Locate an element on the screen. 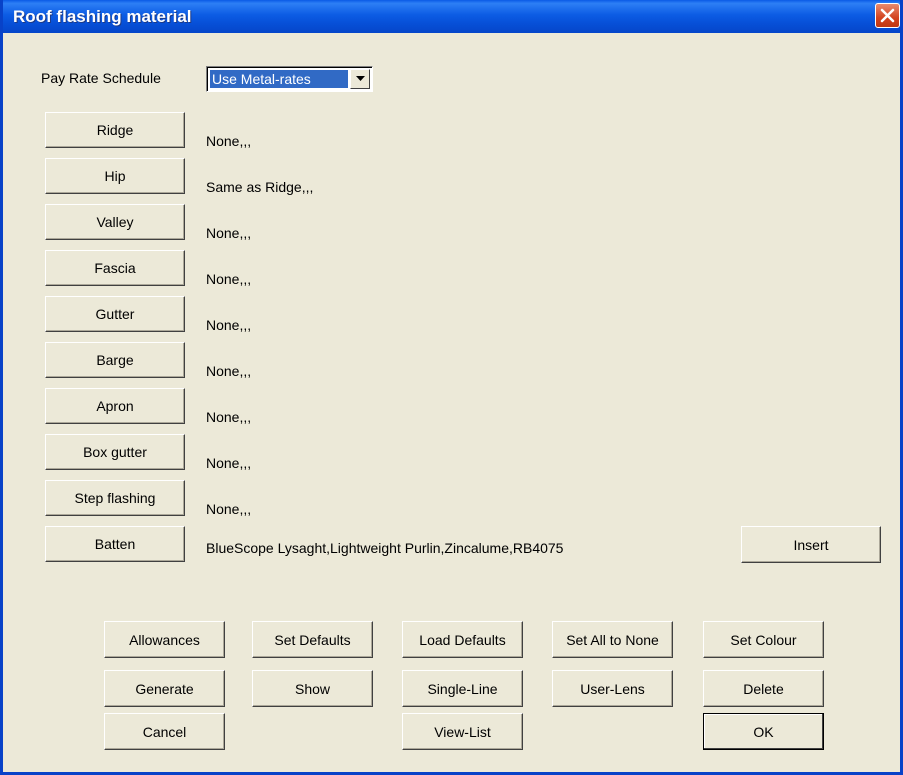 The height and width of the screenshot is (775, 903). hip-button: Hip is located at coordinates (115, 176).